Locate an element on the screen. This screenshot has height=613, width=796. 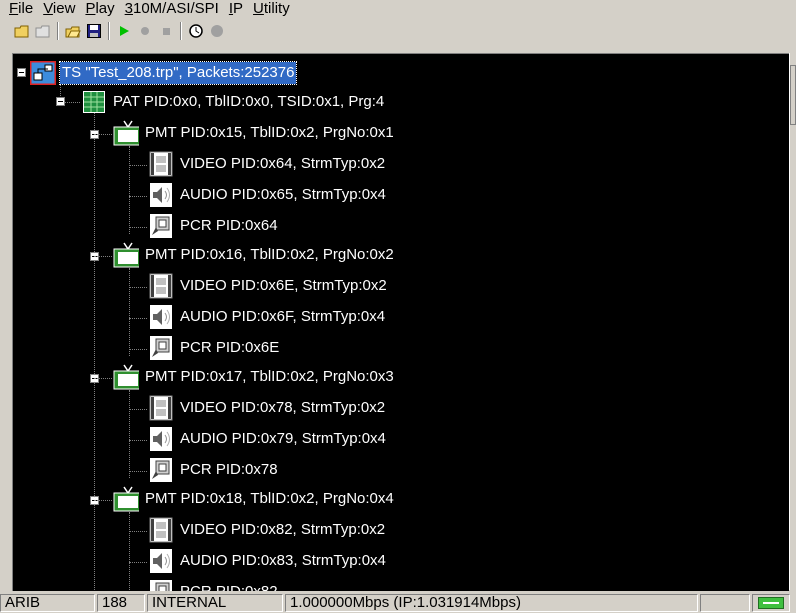
new-icon is located at coordinates (22, 31).